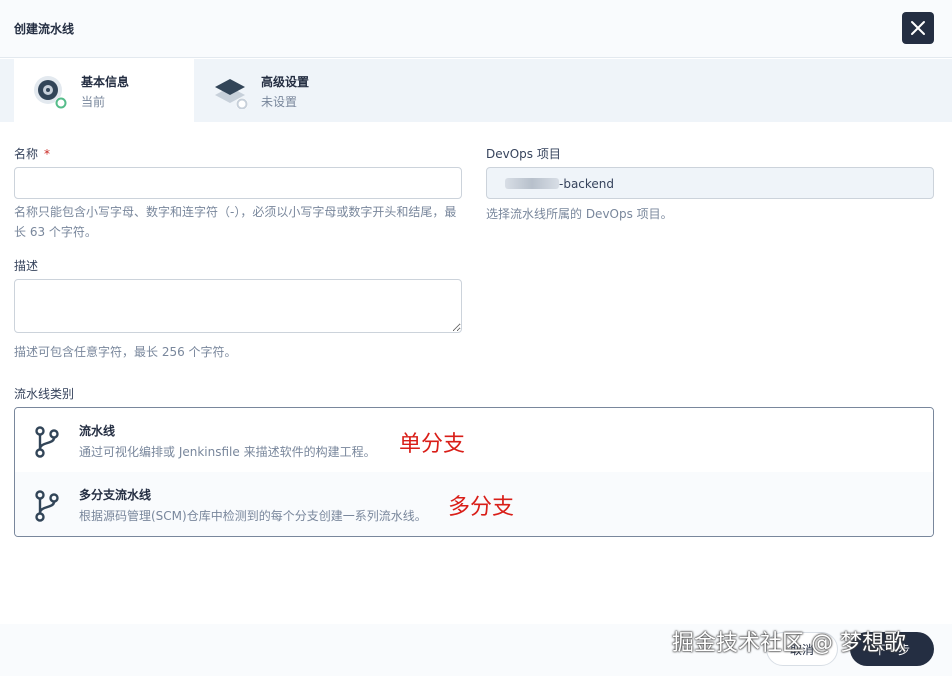  What do you see at coordinates (227, 452) in the screenshot?
I see `option-description: 通过可视化编排或 Jenkinsfile 来描述软件的构建工程。` at bounding box center [227, 452].